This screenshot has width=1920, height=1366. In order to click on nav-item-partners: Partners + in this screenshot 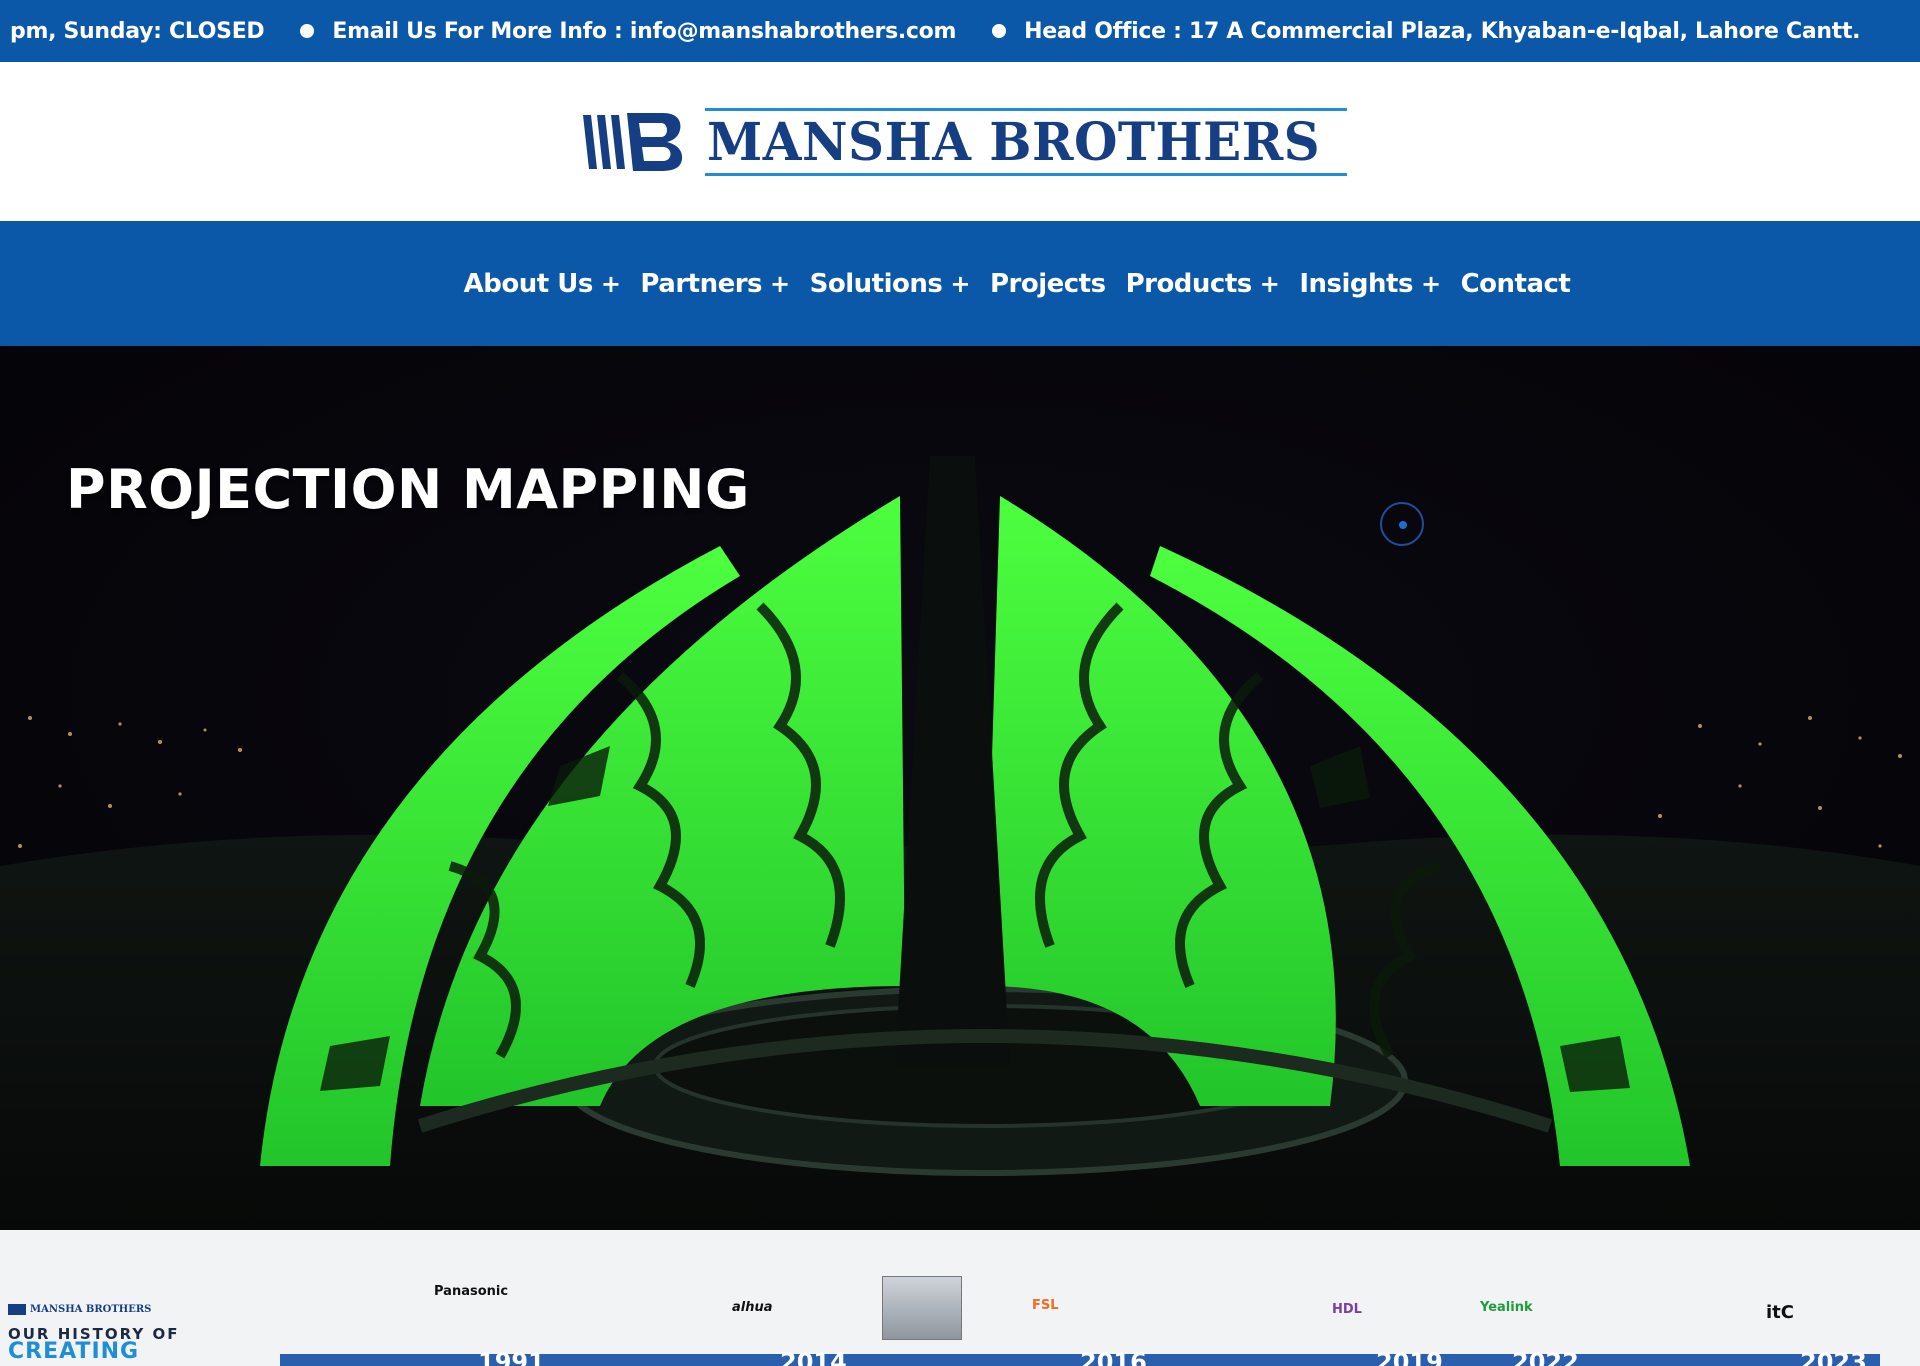, I will do `click(715, 283)`.